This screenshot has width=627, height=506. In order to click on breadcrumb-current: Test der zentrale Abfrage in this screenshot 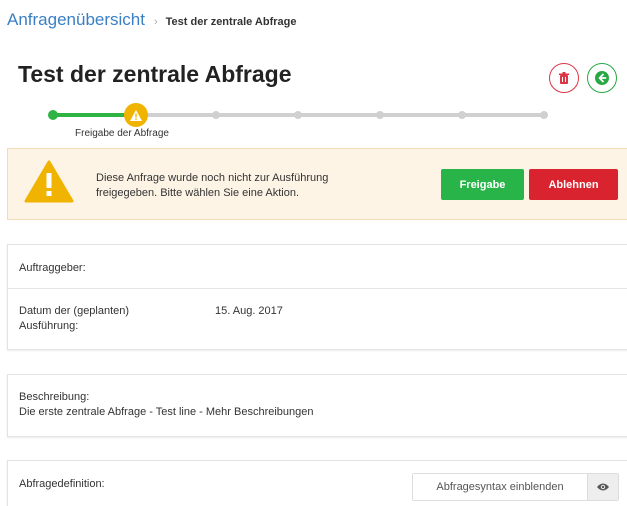, I will do `click(231, 22)`.